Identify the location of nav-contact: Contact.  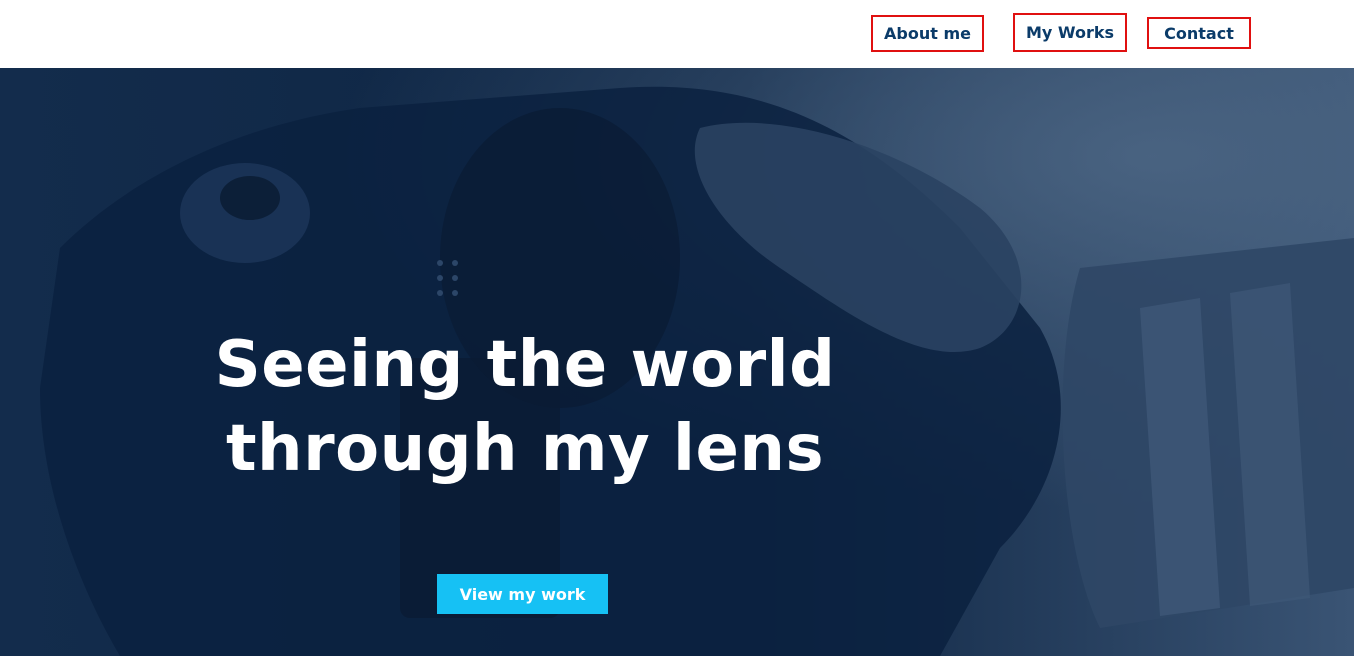
(1199, 33).